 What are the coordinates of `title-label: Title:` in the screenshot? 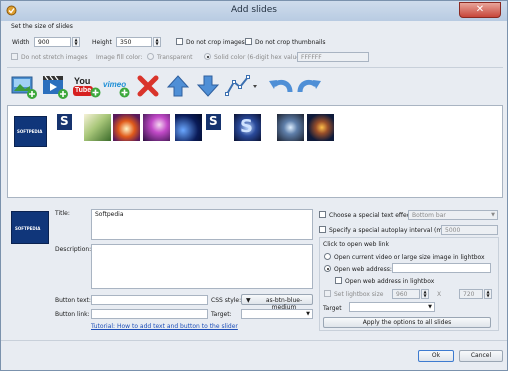 It's located at (62, 213).